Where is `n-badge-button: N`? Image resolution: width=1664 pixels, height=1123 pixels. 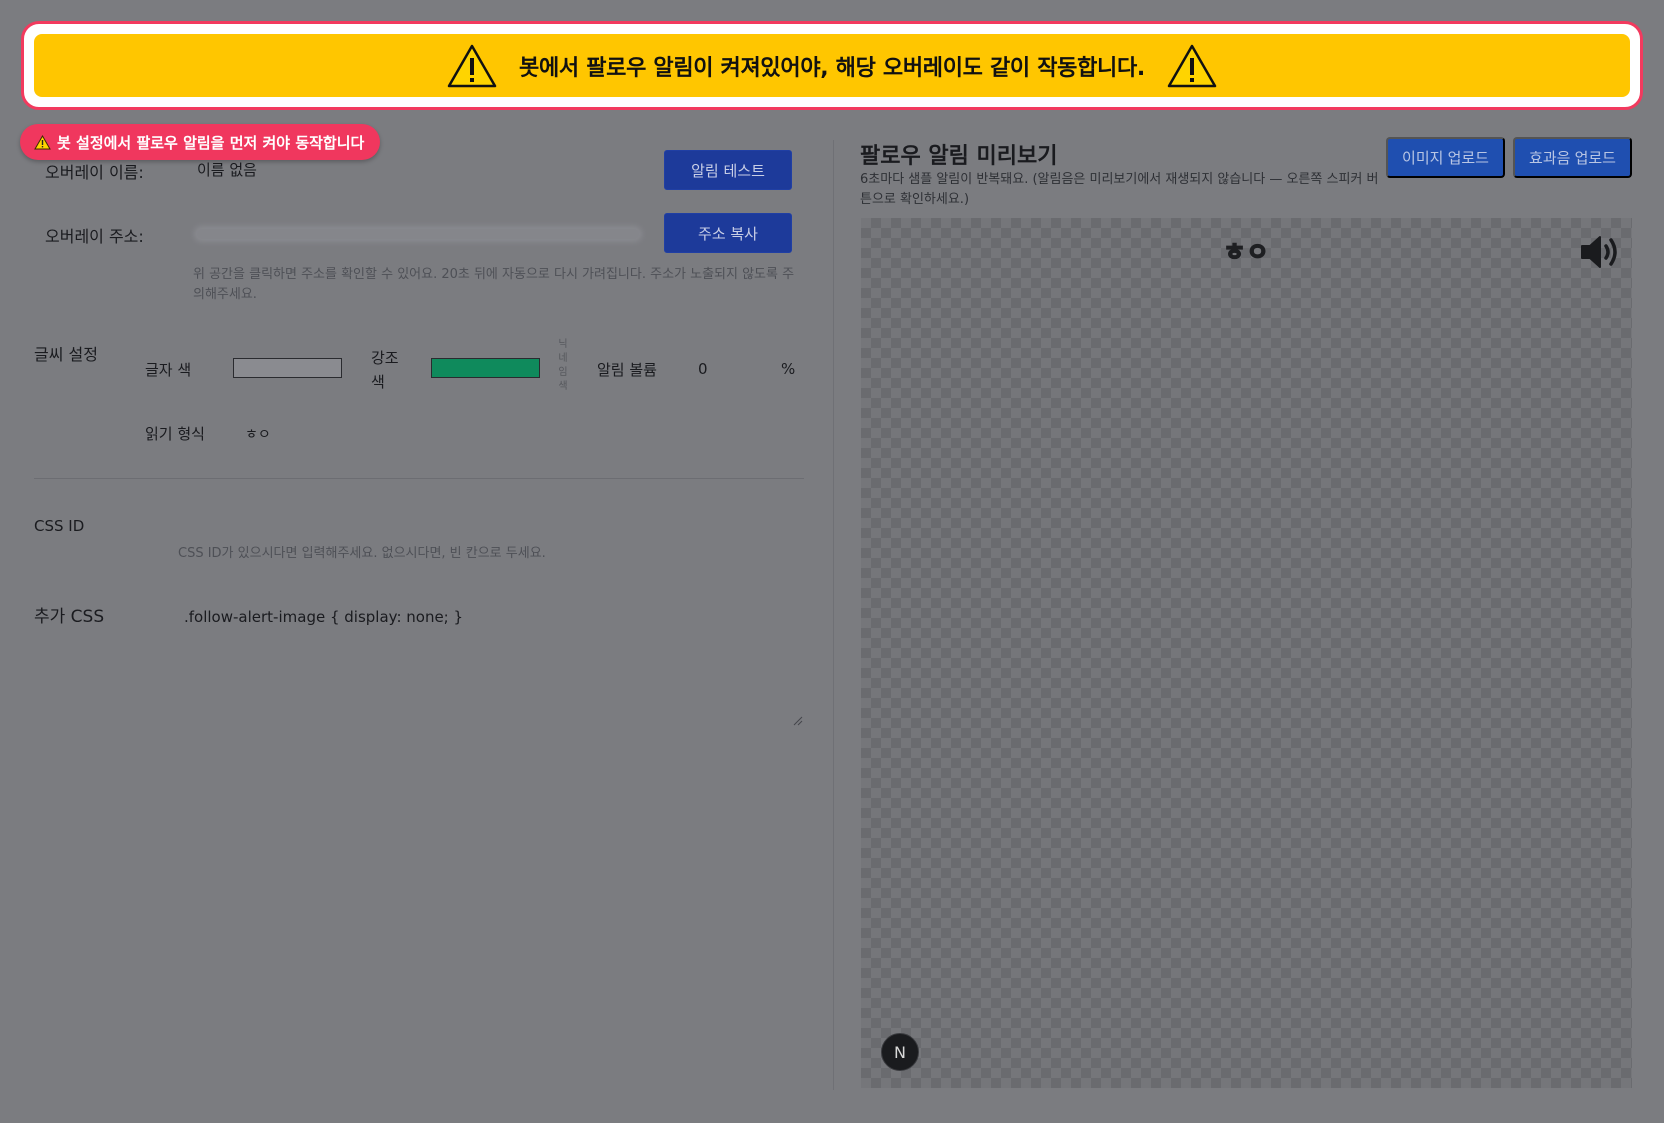
n-badge-button: N is located at coordinates (900, 1052).